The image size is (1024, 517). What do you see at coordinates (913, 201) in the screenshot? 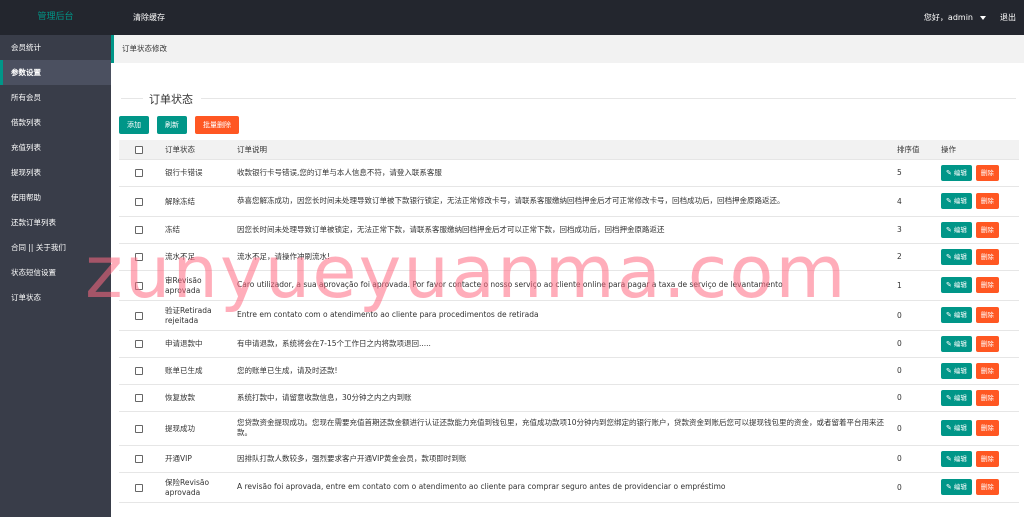
I see `row-sort: 4` at bounding box center [913, 201].